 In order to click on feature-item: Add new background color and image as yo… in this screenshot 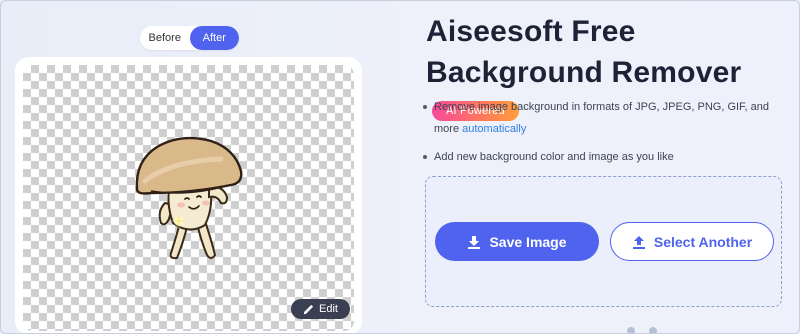, I will do `click(602, 157)`.